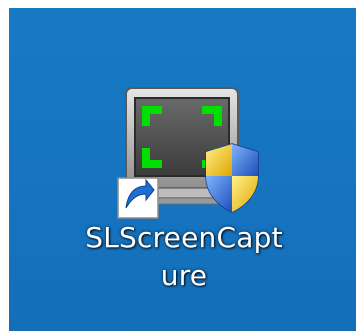 The image size is (356, 331). What do you see at coordinates (184, 257) in the screenshot?
I see `shortcut-label: SLScreenCapt ure` at bounding box center [184, 257].